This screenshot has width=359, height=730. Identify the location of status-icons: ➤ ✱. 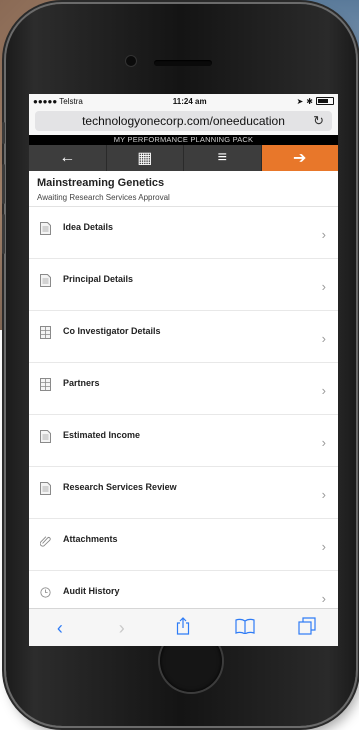
(315, 101).